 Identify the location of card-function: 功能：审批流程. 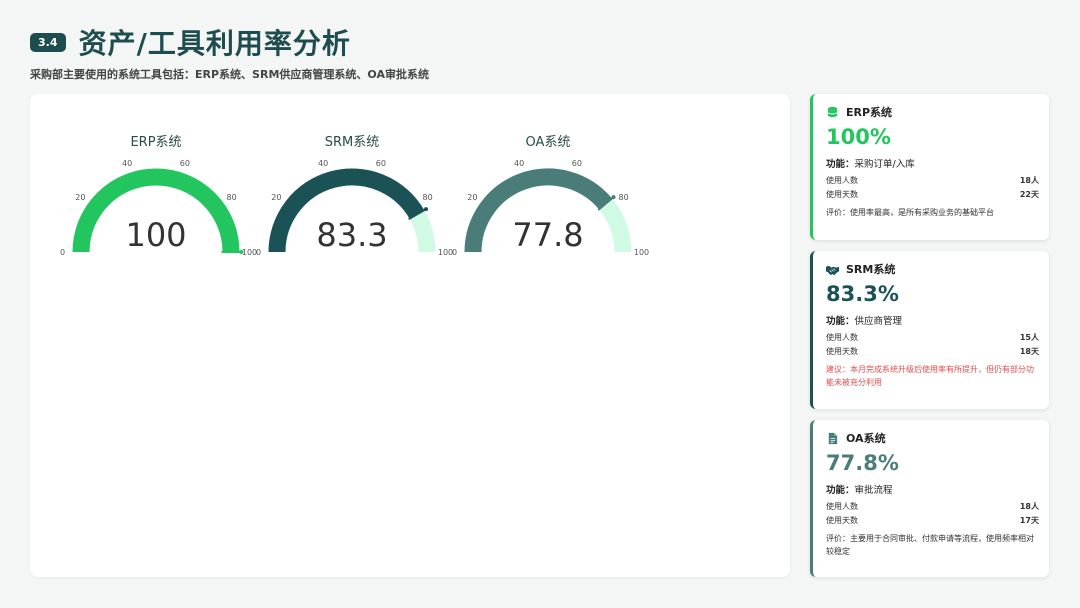
(859, 490).